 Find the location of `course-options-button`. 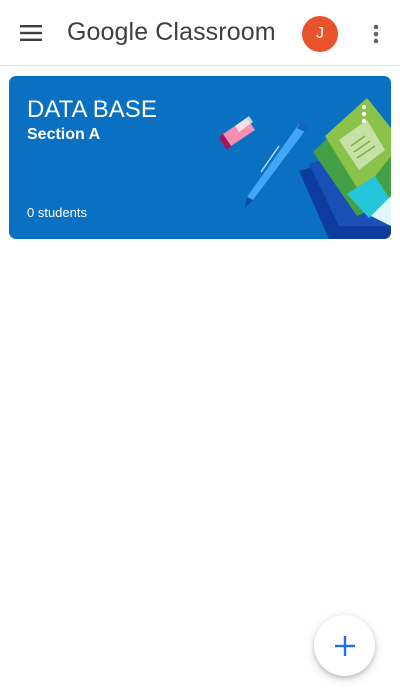

course-options-button is located at coordinates (364, 114).